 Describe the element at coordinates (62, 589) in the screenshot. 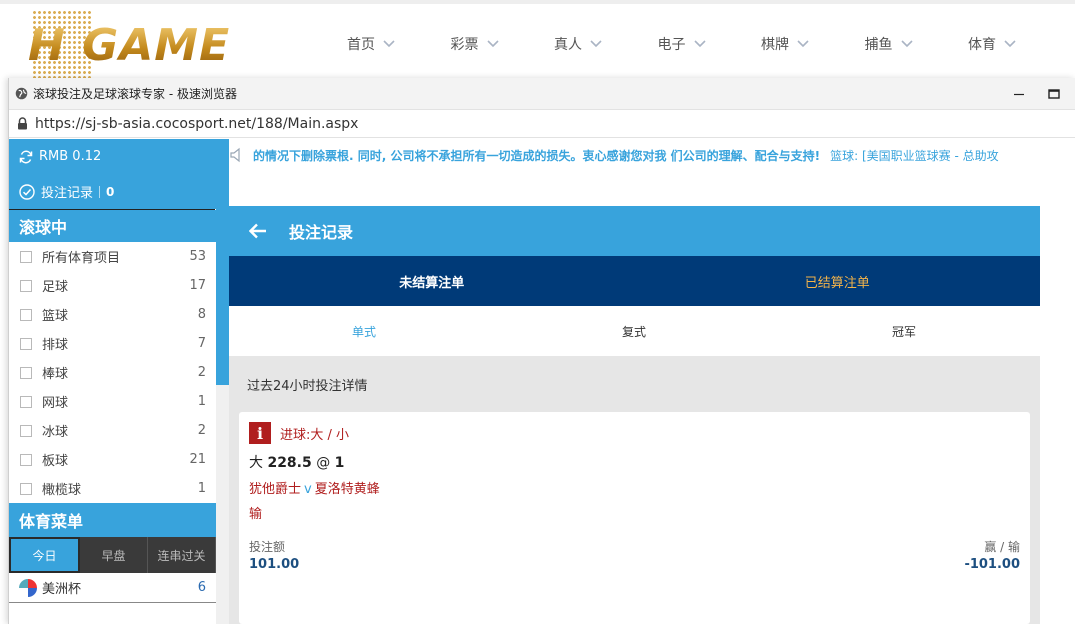

I see `league-name: 美洲杯` at that location.